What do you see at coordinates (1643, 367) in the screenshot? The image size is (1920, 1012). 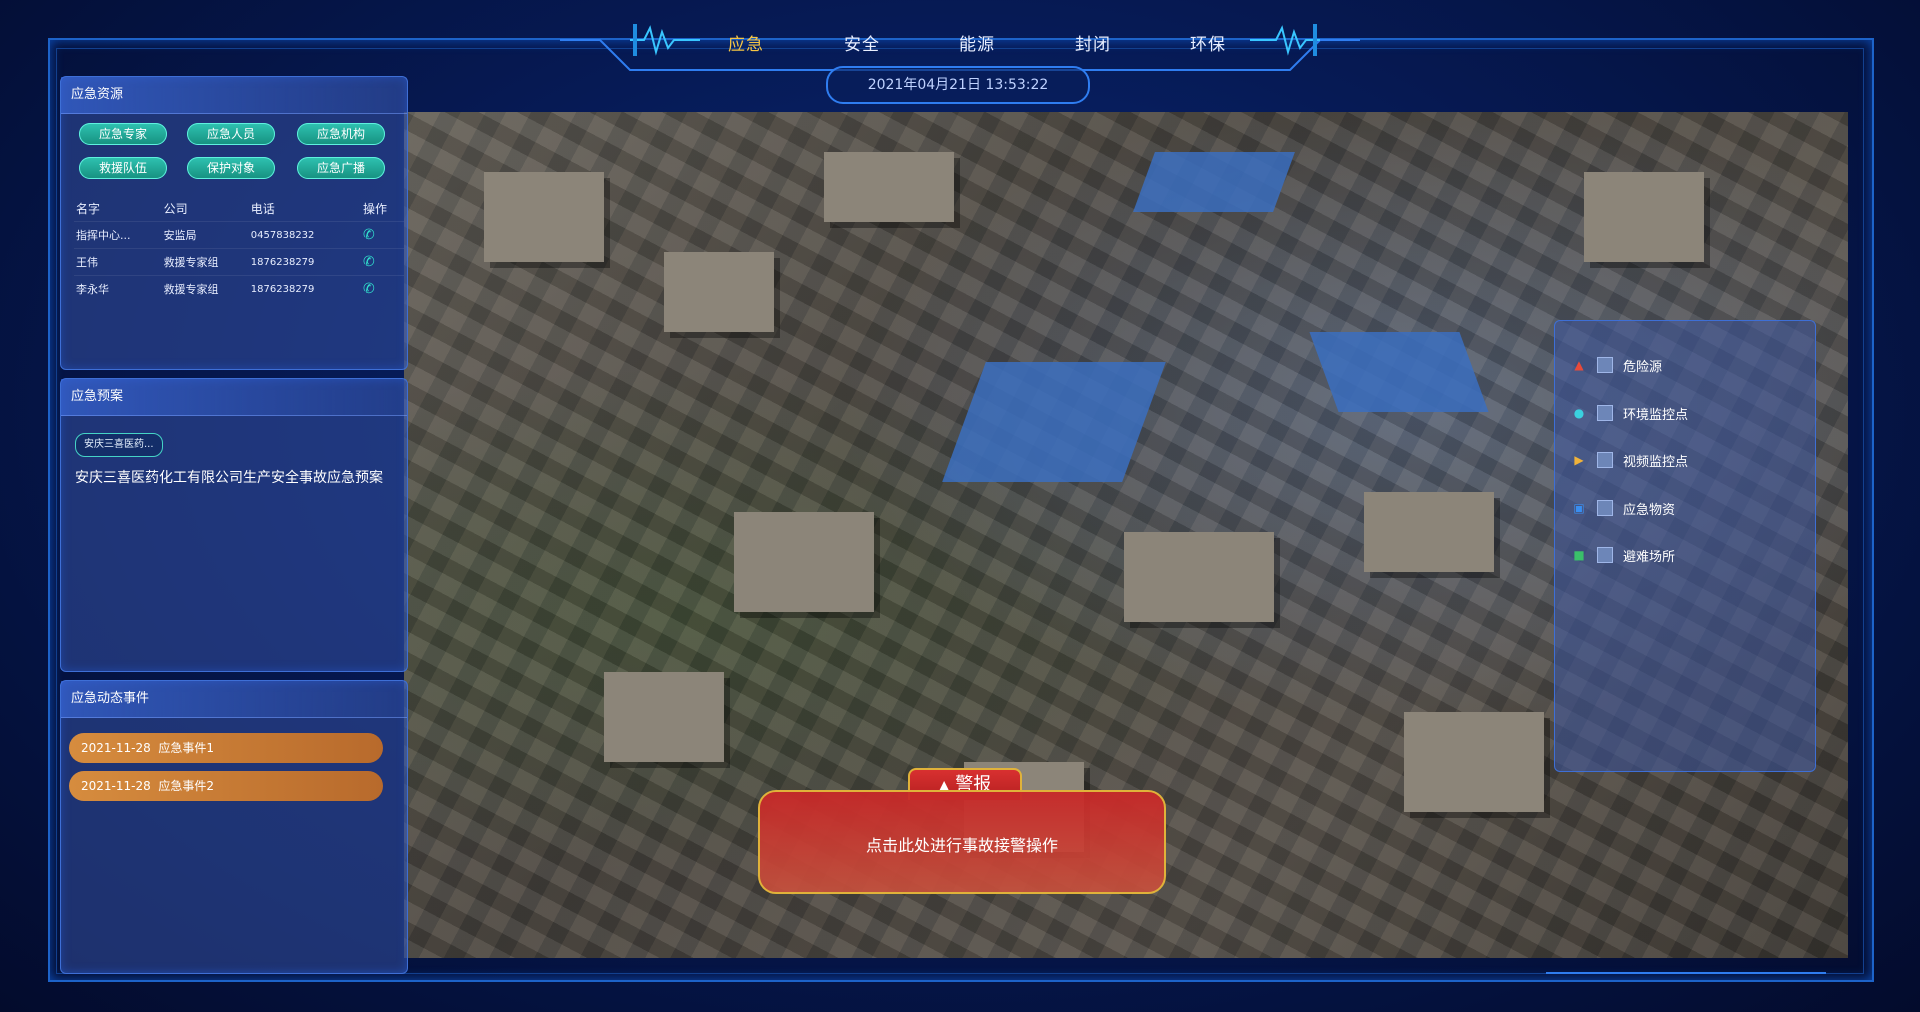 I see `legend-label: 危险源` at bounding box center [1643, 367].